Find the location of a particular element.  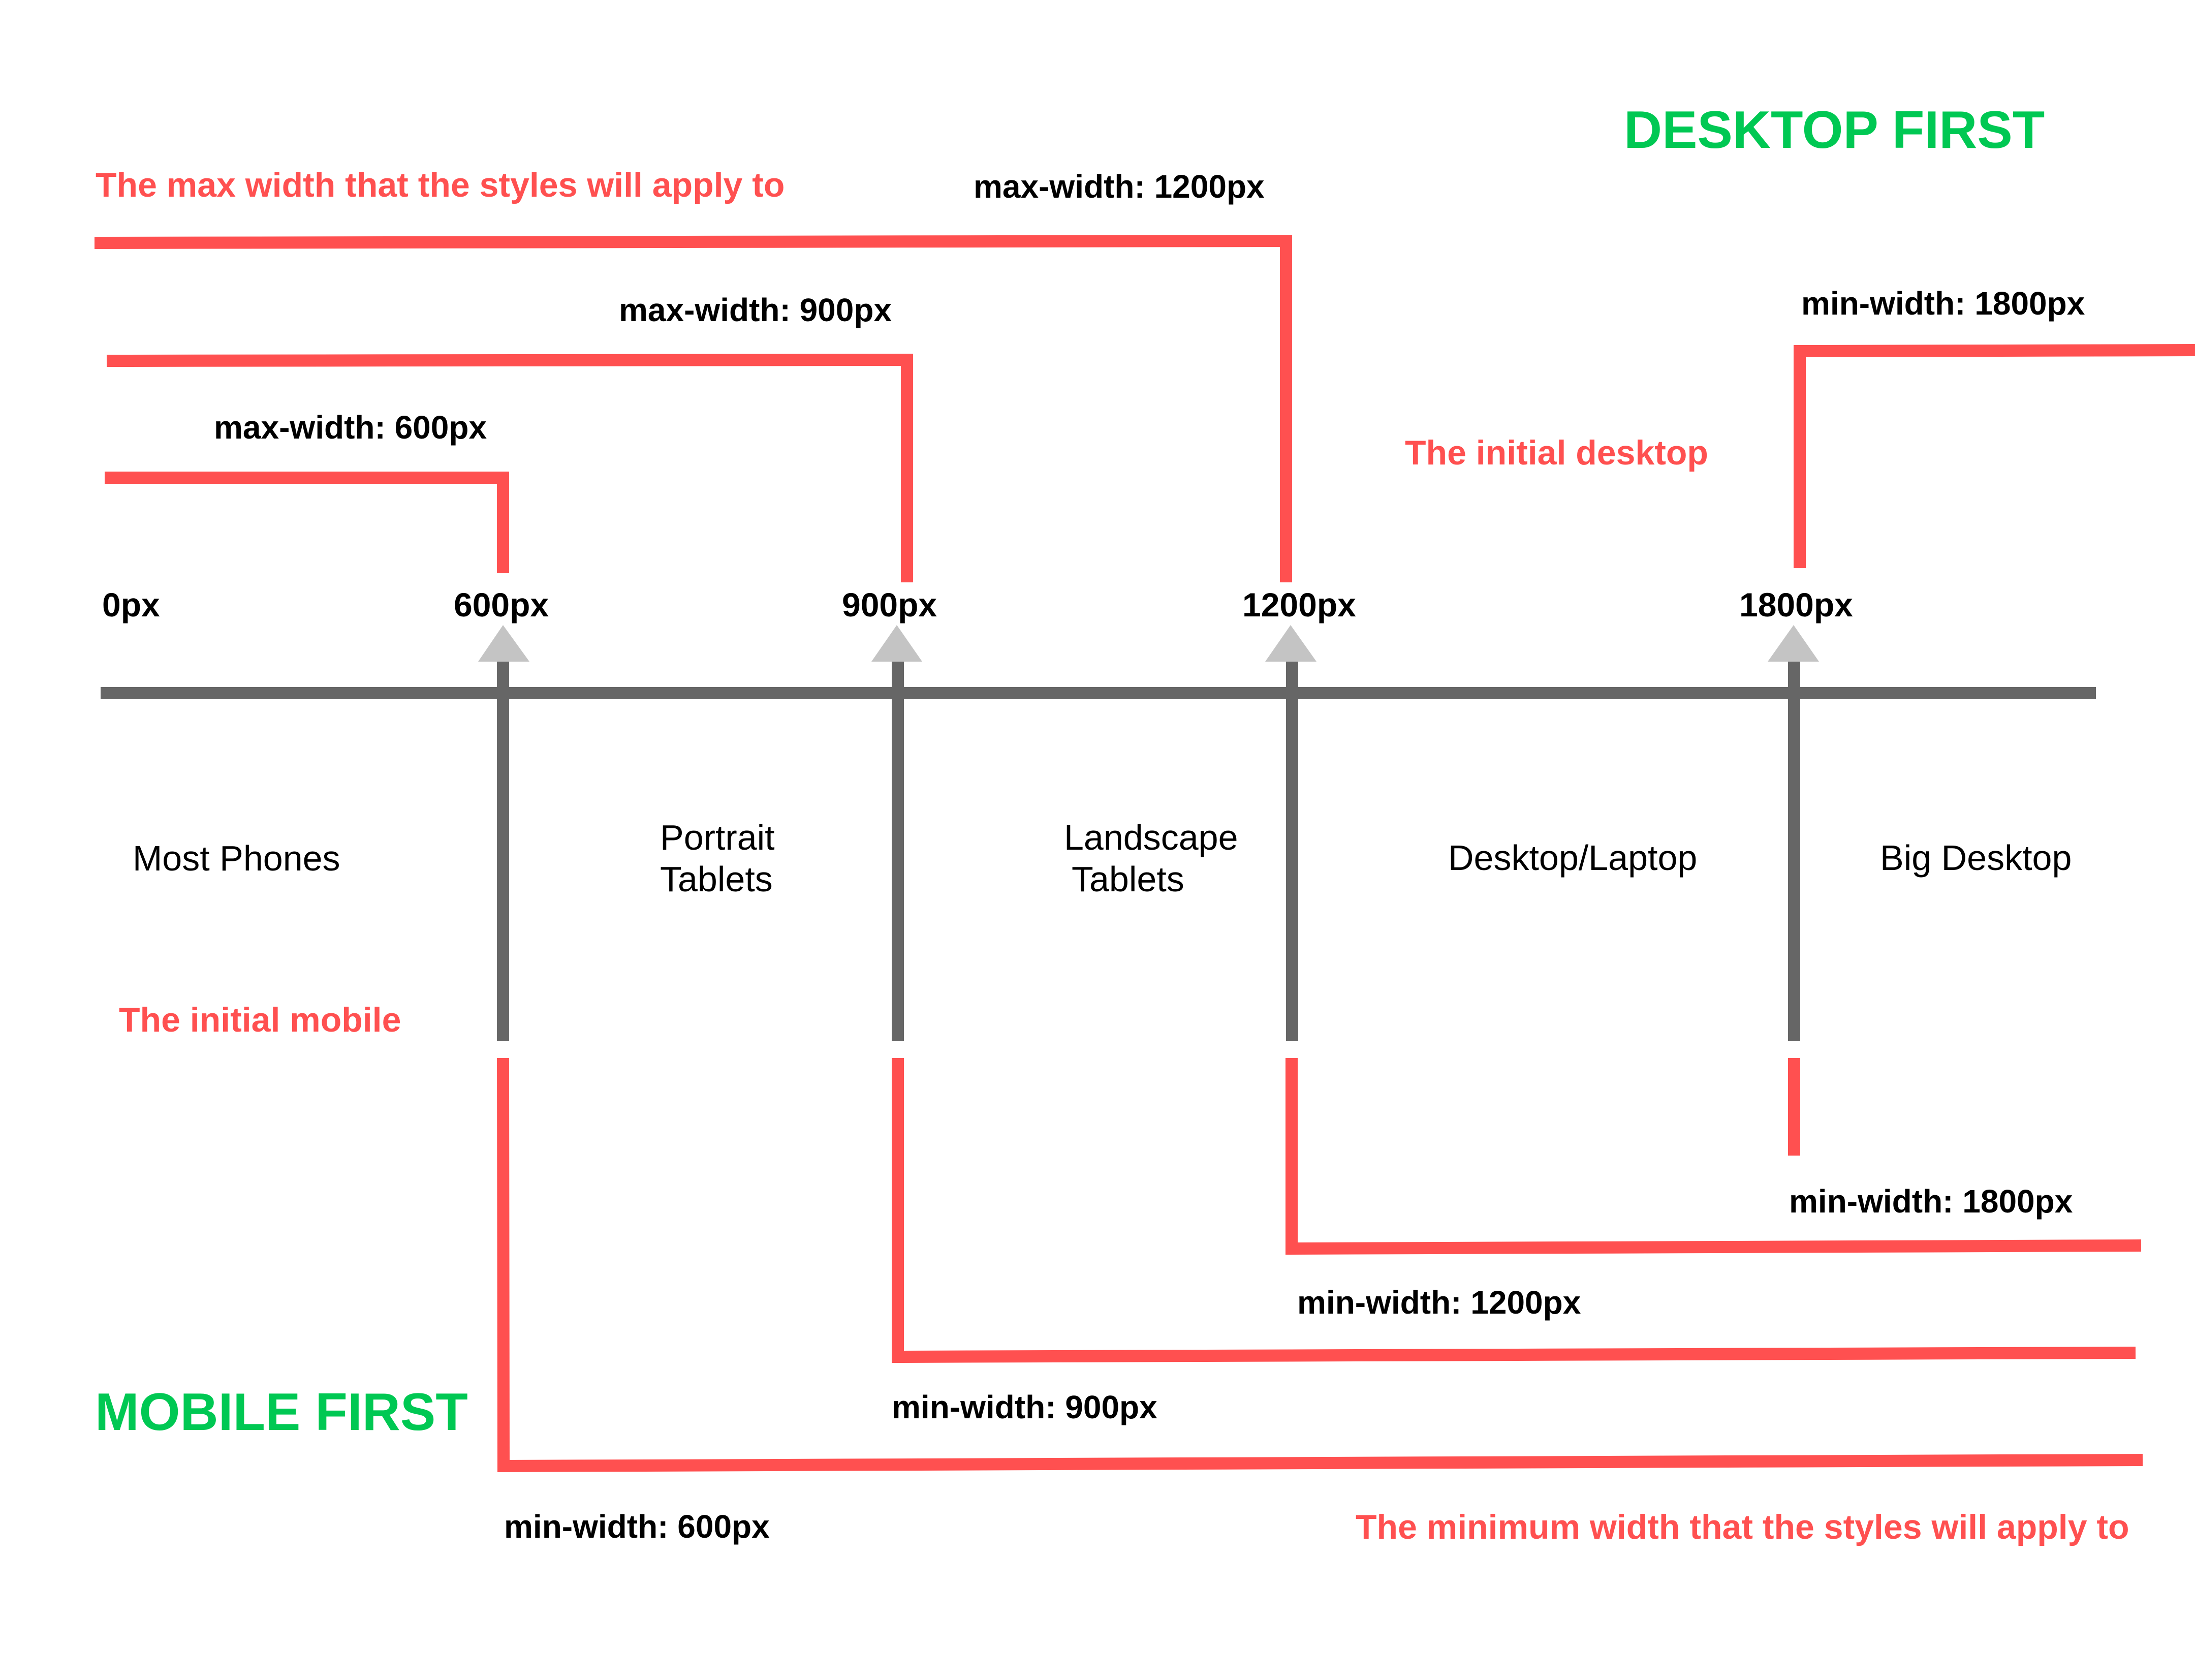

mobile-first-heading: MOBILE FIRST is located at coordinates (281, 1412).